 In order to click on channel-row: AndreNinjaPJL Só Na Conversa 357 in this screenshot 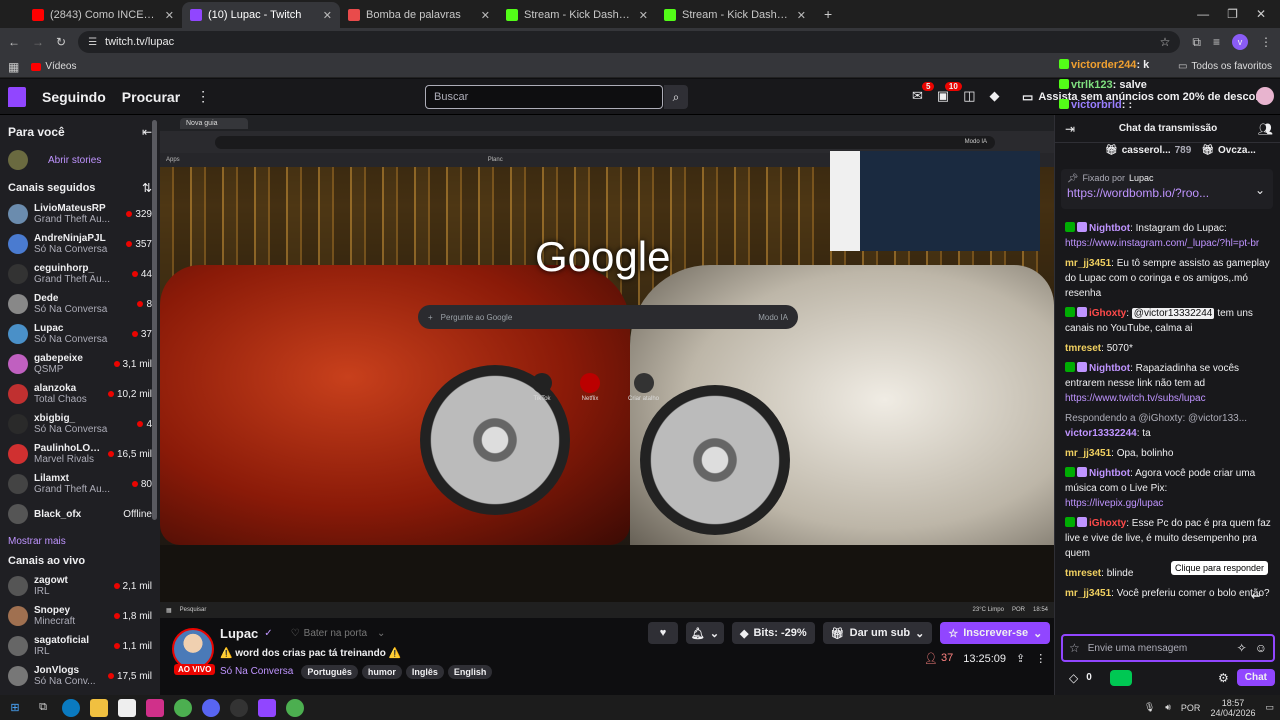, I will do `click(80, 244)`.